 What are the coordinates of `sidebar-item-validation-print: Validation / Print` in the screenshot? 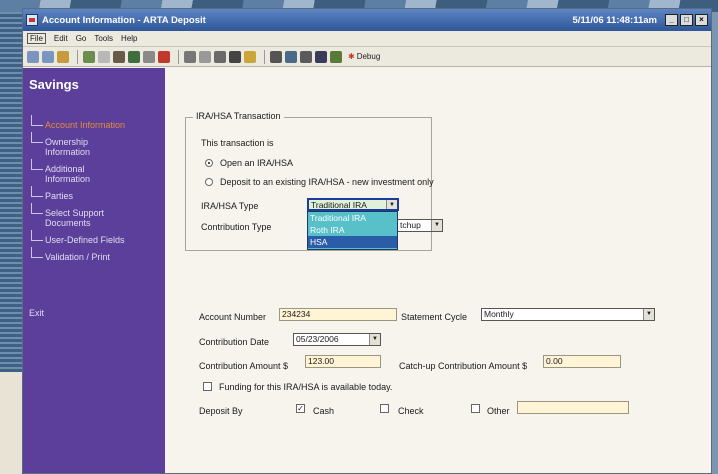 It's located at (91, 254).